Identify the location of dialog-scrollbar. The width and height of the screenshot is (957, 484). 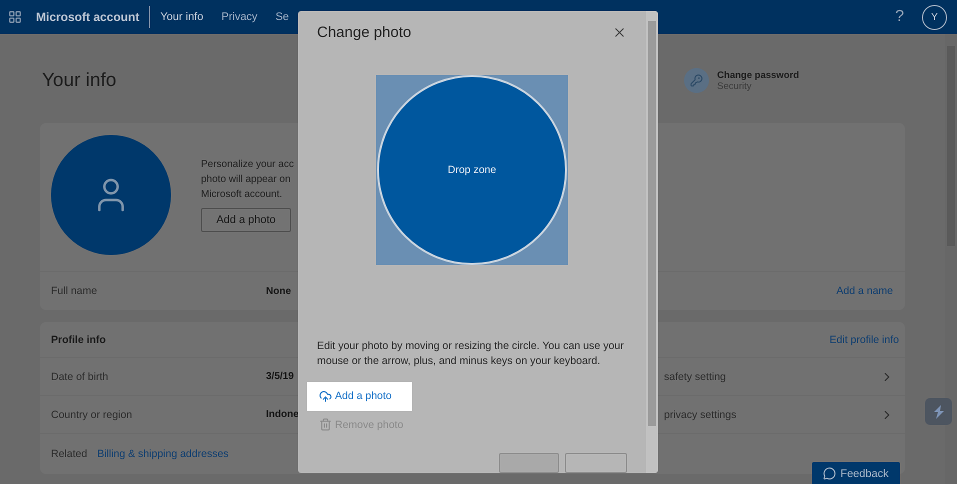
(652, 242).